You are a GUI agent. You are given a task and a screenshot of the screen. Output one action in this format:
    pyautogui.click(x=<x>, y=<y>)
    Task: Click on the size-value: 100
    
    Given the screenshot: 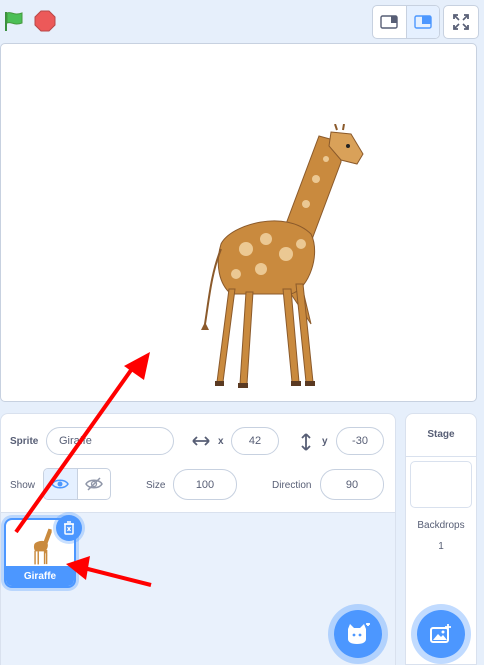 What is the action you would take?
    pyautogui.click(x=205, y=484)
    